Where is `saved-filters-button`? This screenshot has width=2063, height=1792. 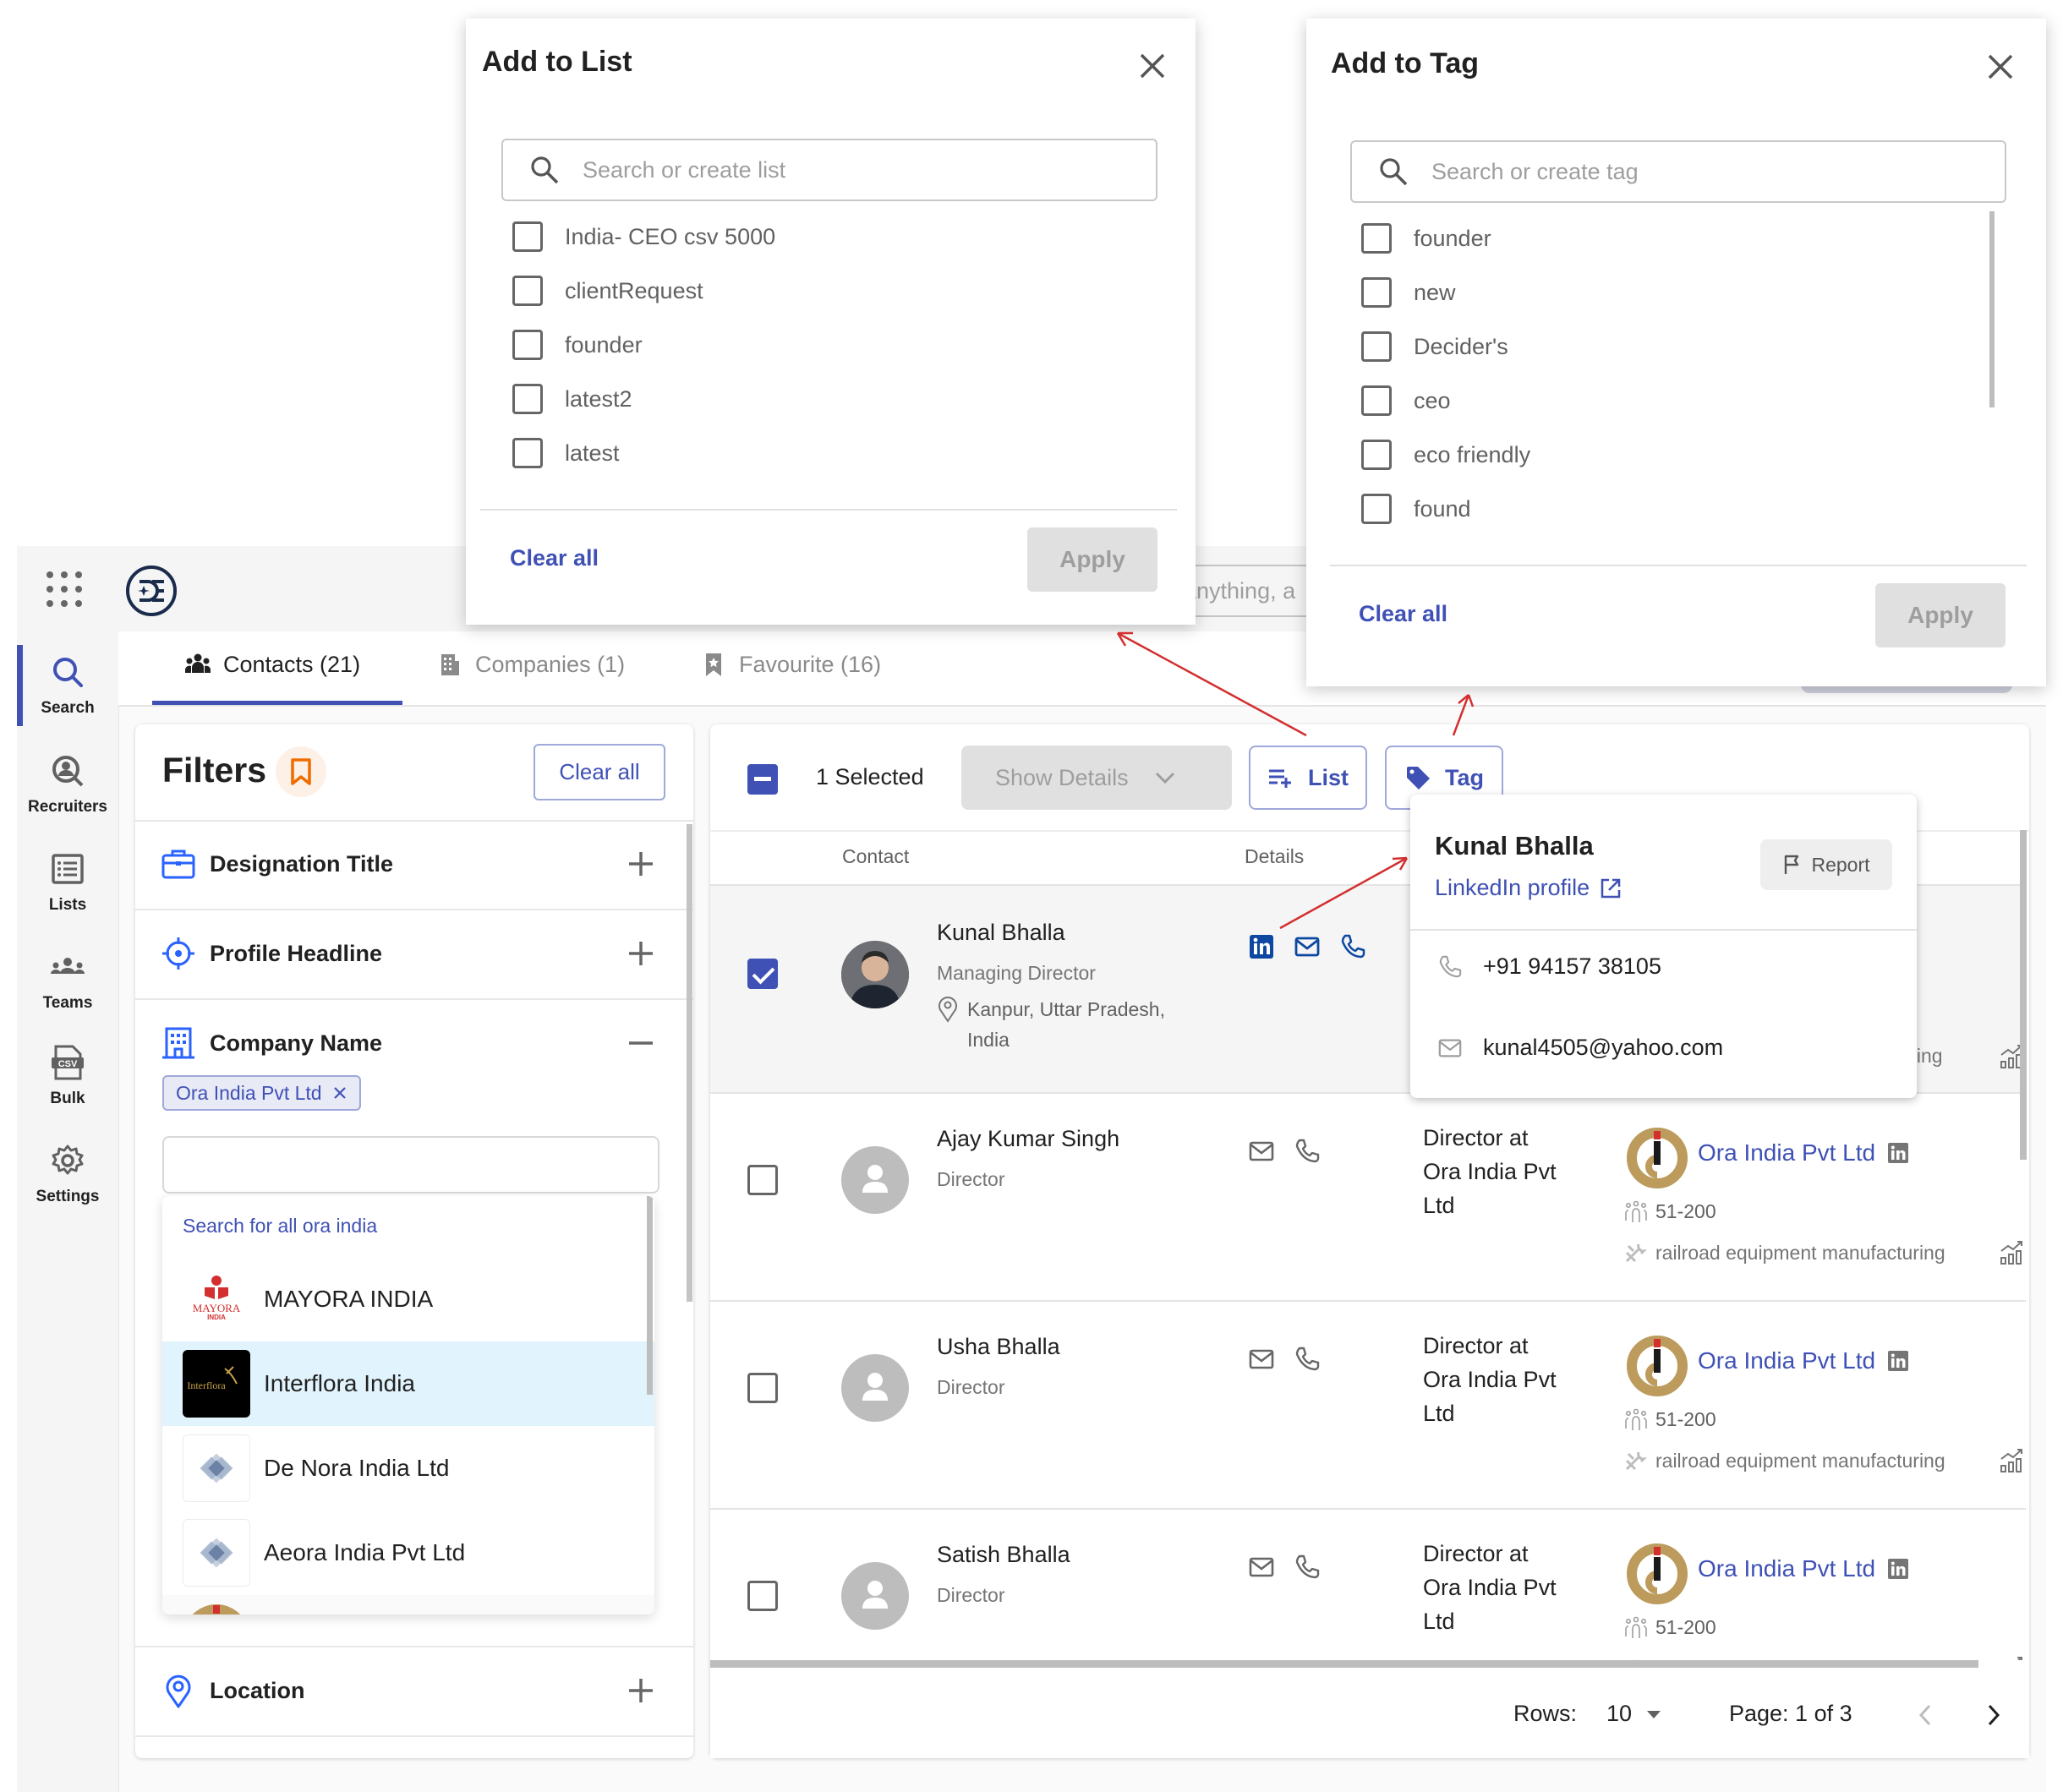 saved-filters-button is located at coordinates (301, 771).